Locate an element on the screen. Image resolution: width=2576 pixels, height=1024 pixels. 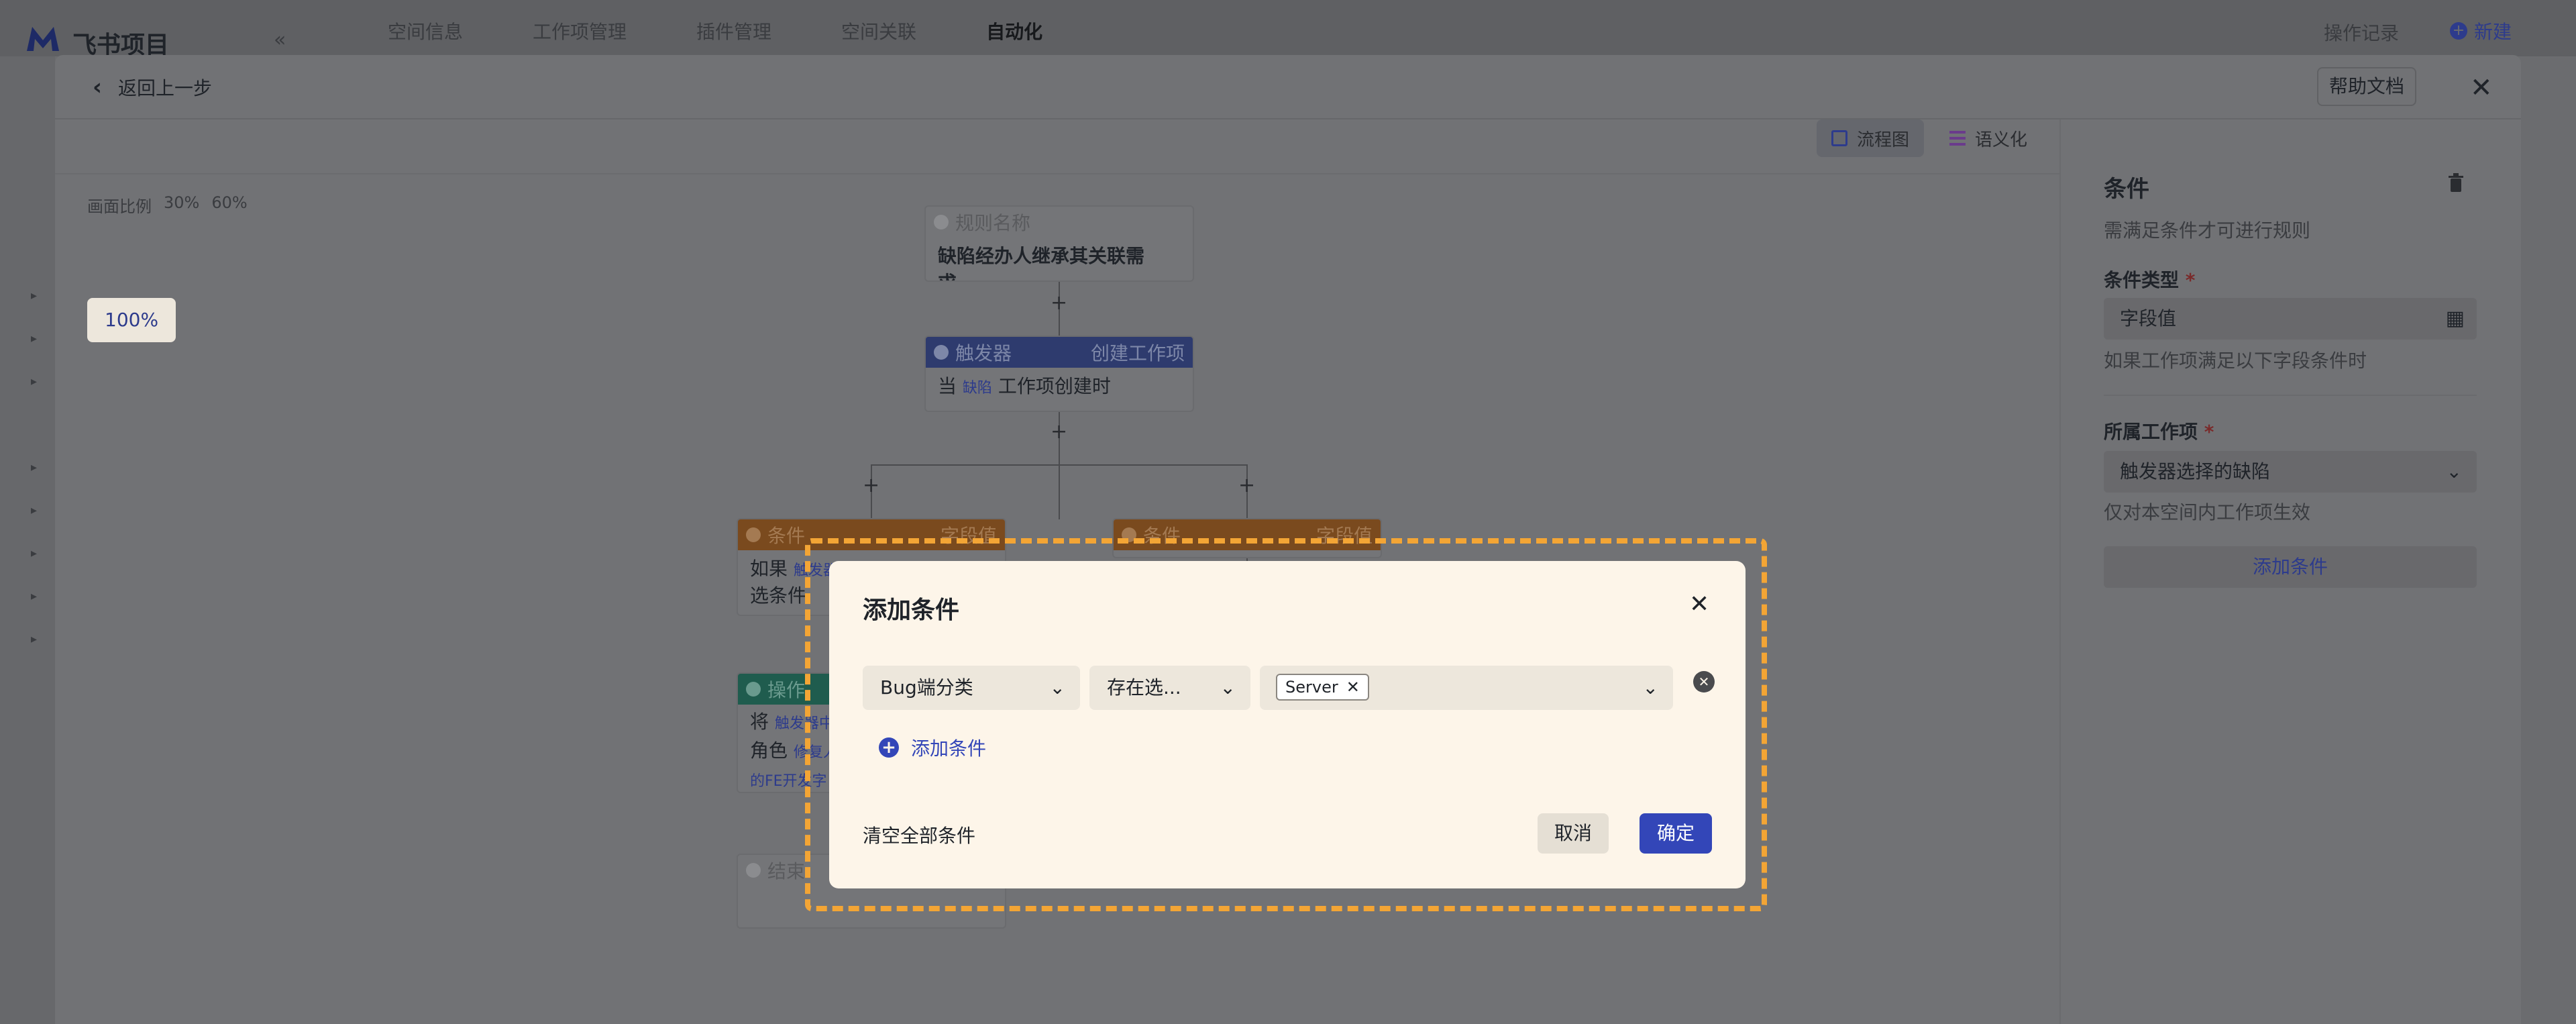
trigger-item-chip: 缺陷 is located at coordinates (977, 388).